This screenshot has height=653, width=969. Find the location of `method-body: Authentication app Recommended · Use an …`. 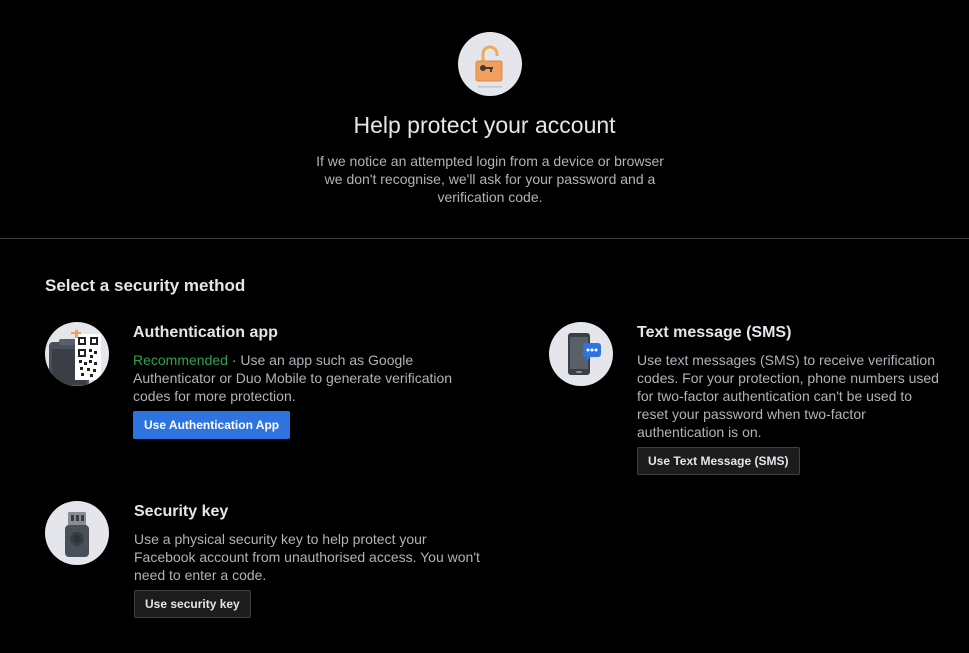

method-body: Authentication app Recommended · Use an … is located at coordinates (308, 380).